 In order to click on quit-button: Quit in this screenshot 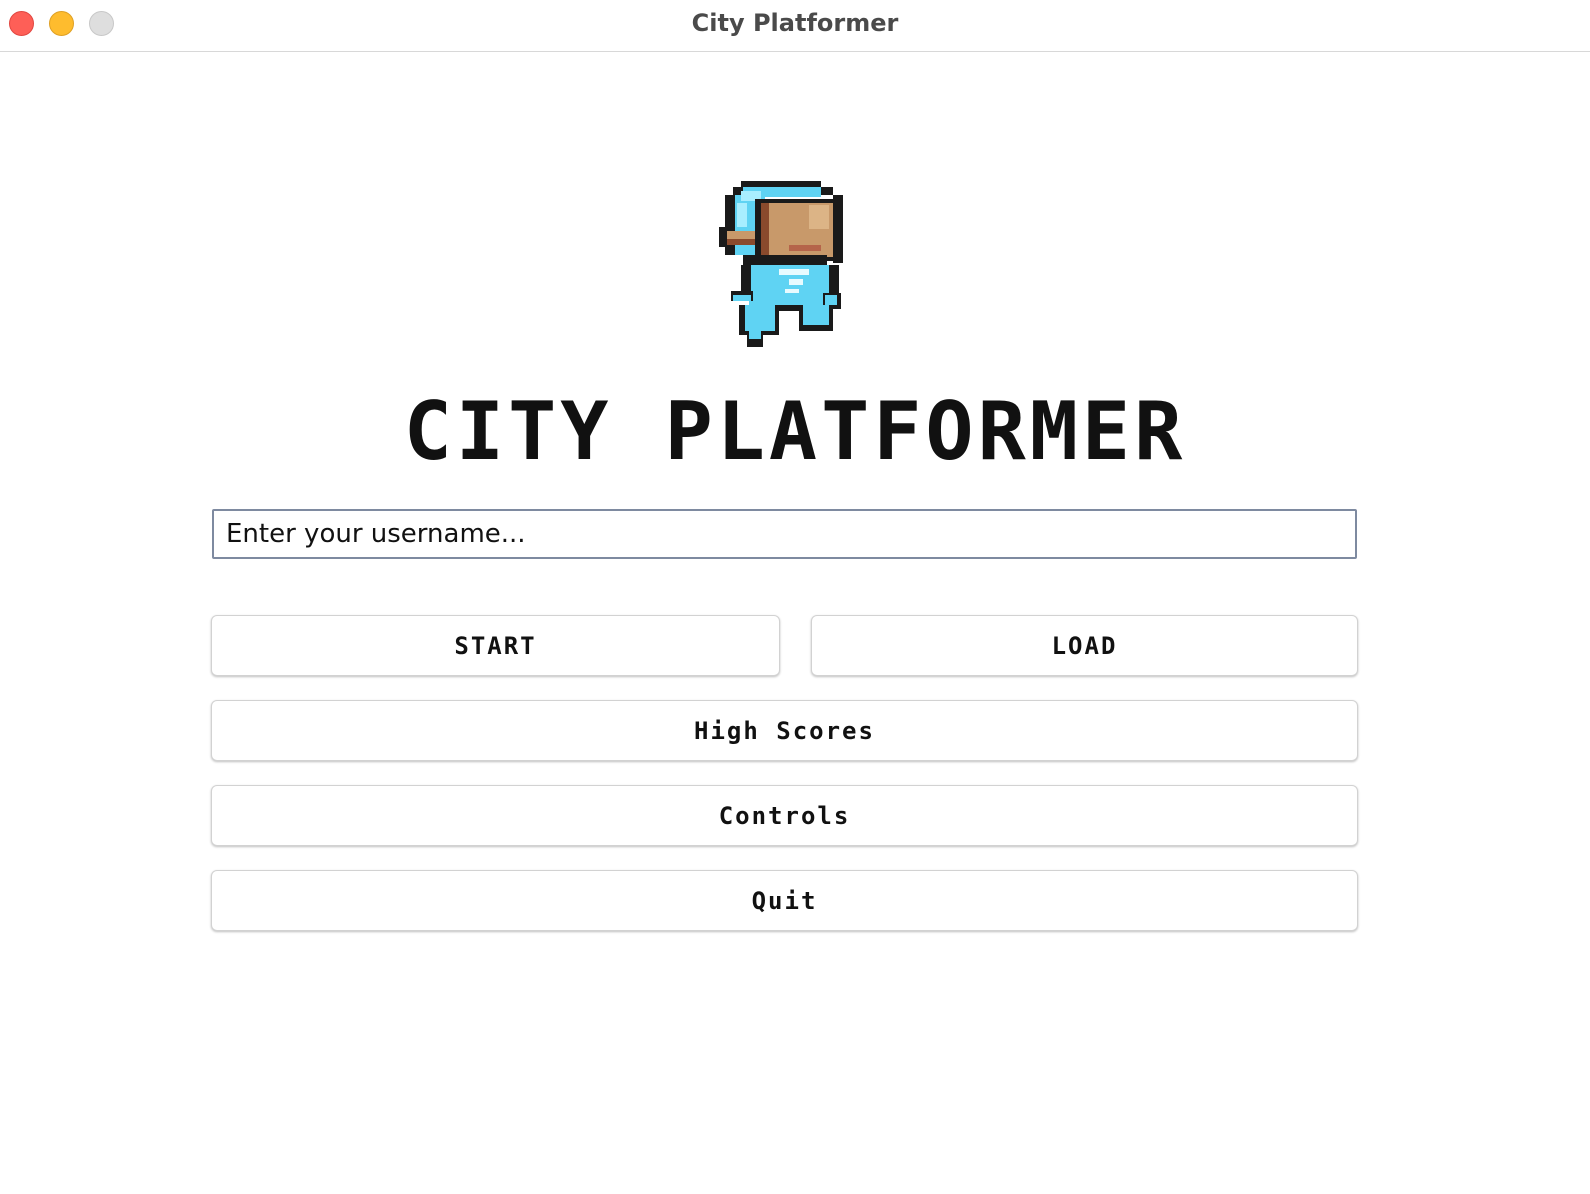, I will do `click(784, 900)`.